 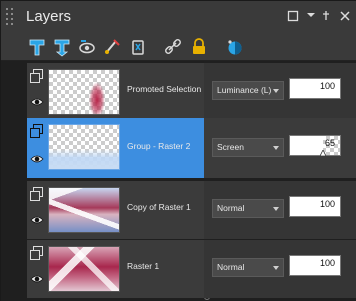 What do you see at coordinates (11, 17) in the screenshot?
I see `grip-icon` at bounding box center [11, 17].